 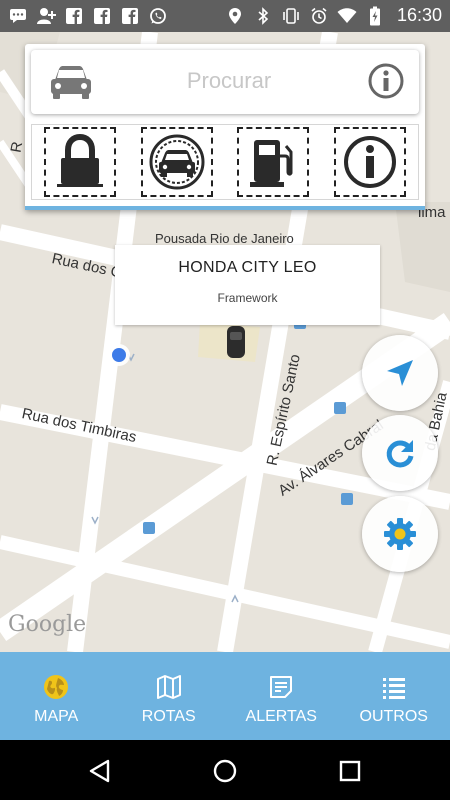 I want to click on home-icon, so click(x=225, y=771).